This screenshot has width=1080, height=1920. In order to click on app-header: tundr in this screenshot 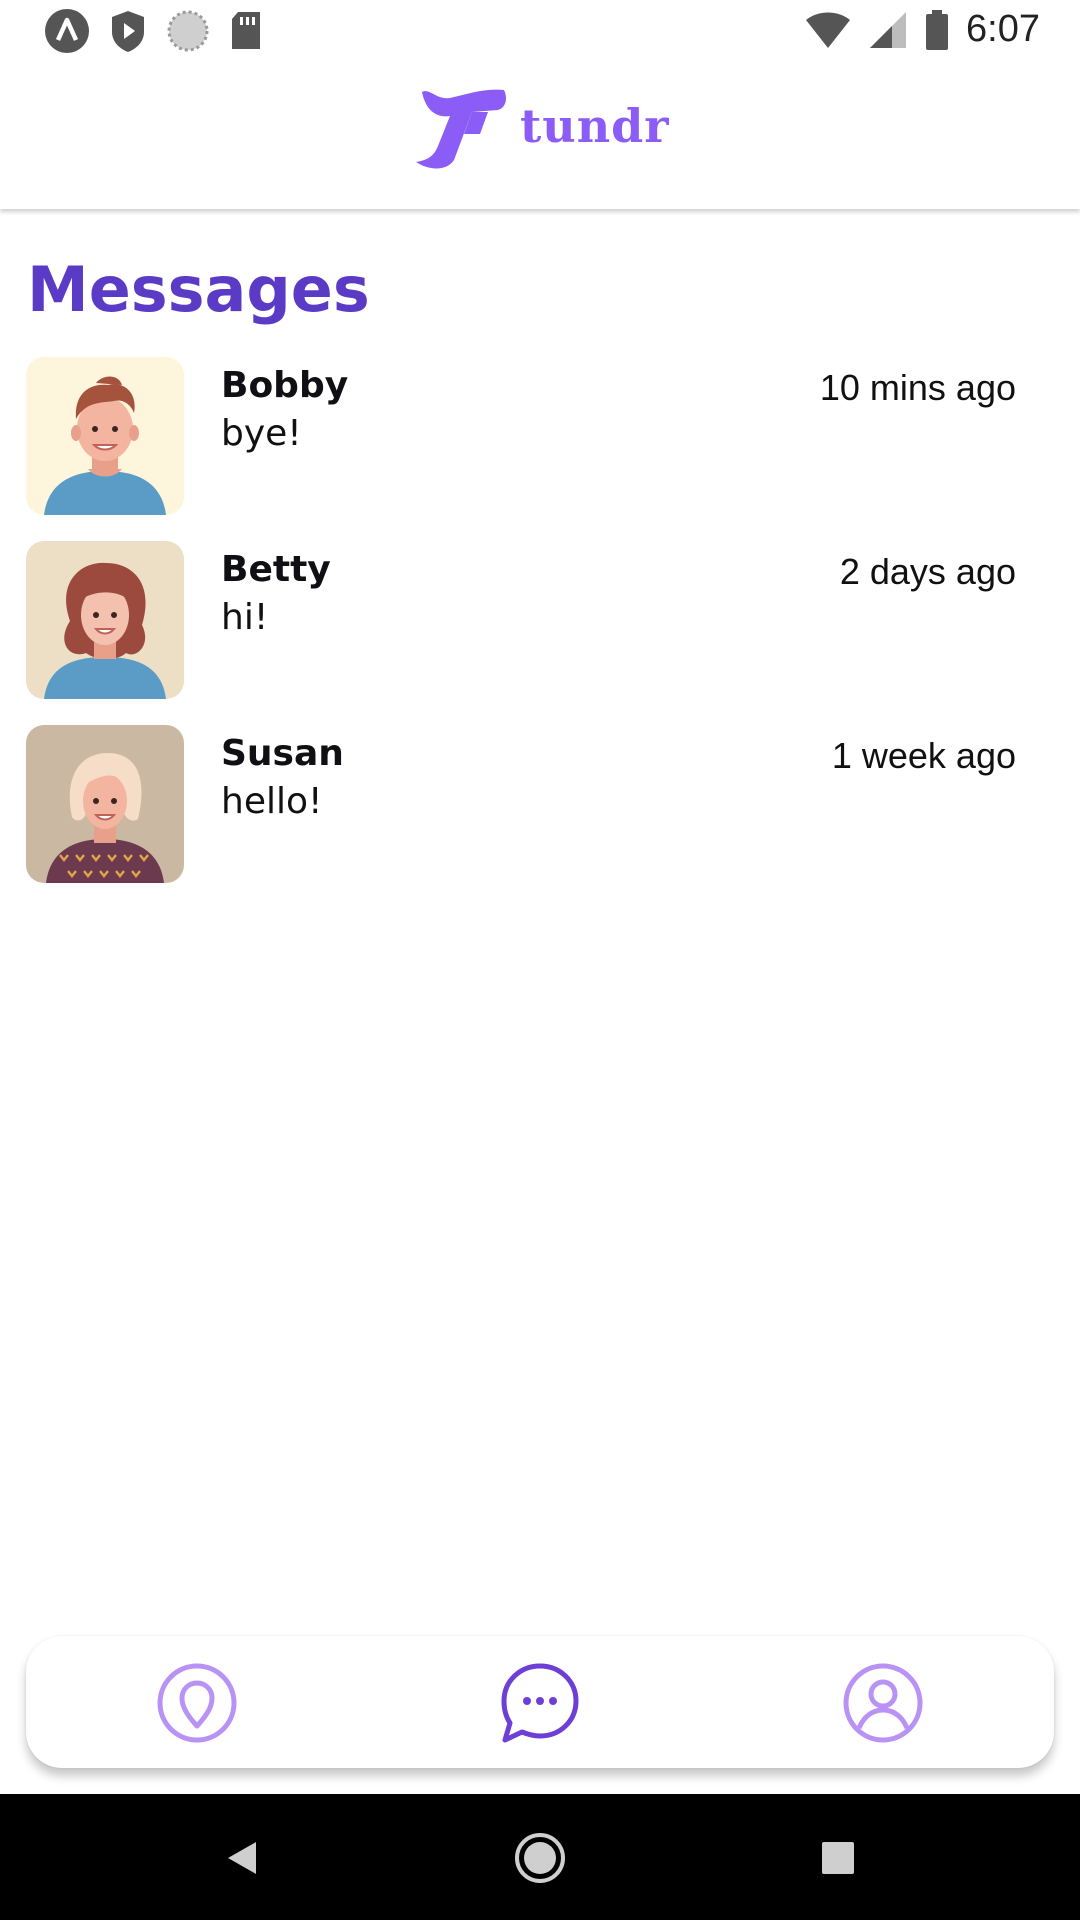, I will do `click(540, 136)`.